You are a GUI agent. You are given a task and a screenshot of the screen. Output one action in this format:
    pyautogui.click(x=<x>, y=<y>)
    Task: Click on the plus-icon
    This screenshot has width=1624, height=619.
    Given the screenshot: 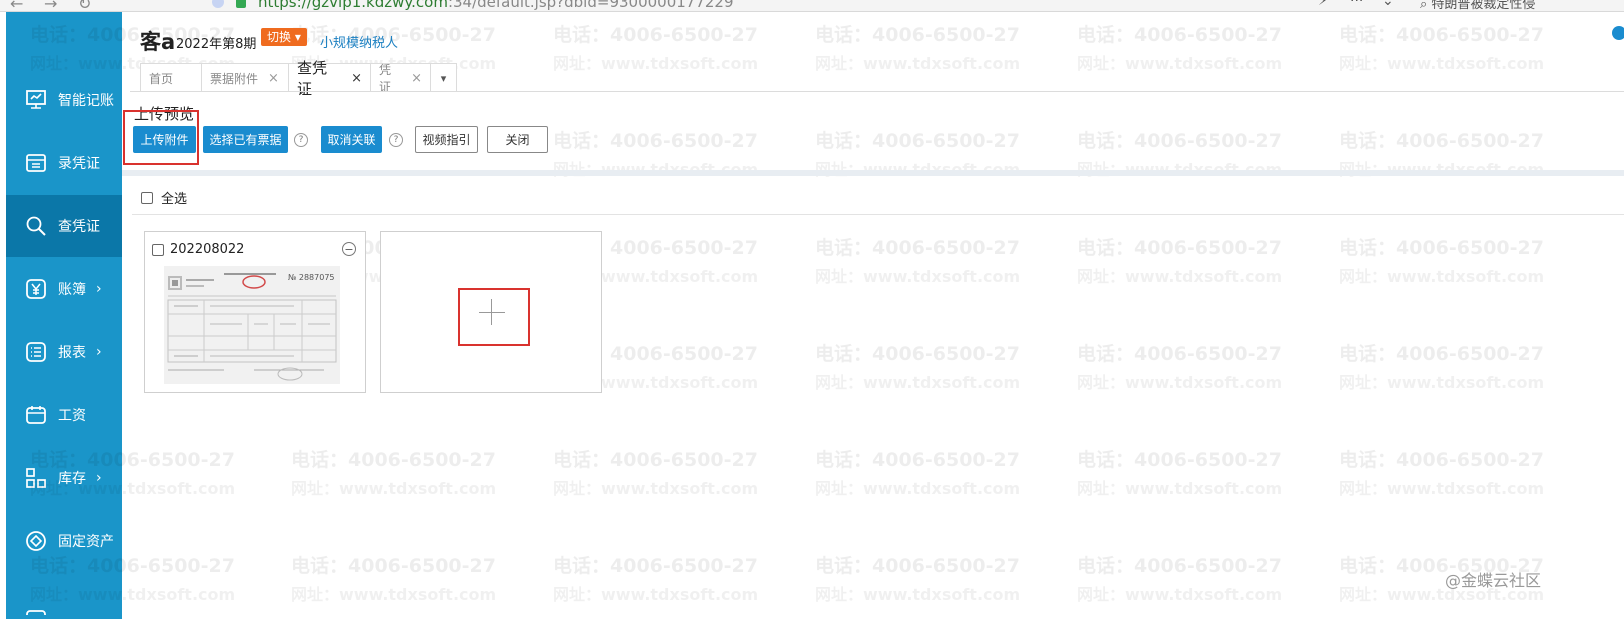 What is the action you would take?
    pyautogui.click(x=491, y=312)
    